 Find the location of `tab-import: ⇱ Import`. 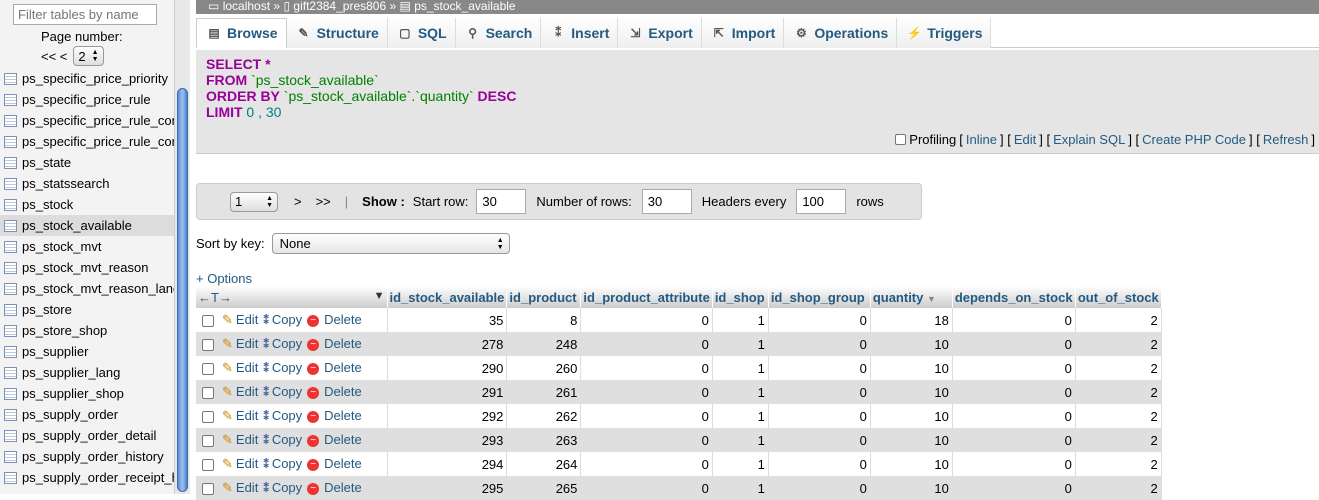

tab-import: ⇱ Import is located at coordinates (743, 33).